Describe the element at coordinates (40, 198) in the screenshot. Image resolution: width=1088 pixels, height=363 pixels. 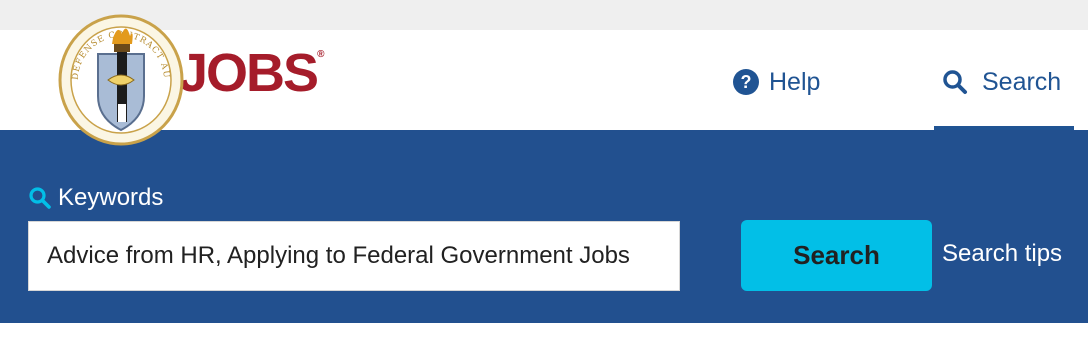
I see `keywords-search-icon` at that location.